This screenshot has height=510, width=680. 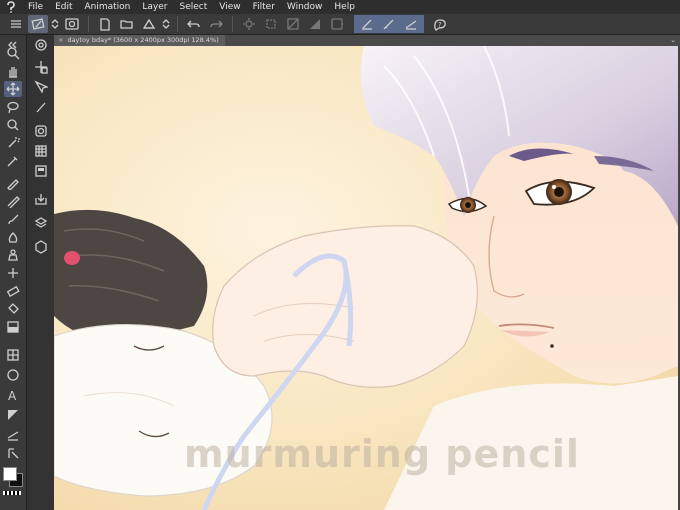 What do you see at coordinates (41, 171) in the screenshot?
I see `panel-icon` at bounding box center [41, 171].